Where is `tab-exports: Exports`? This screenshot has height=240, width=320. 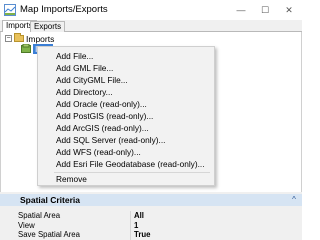
tab-exports: Exports is located at coordinates (48, 26).